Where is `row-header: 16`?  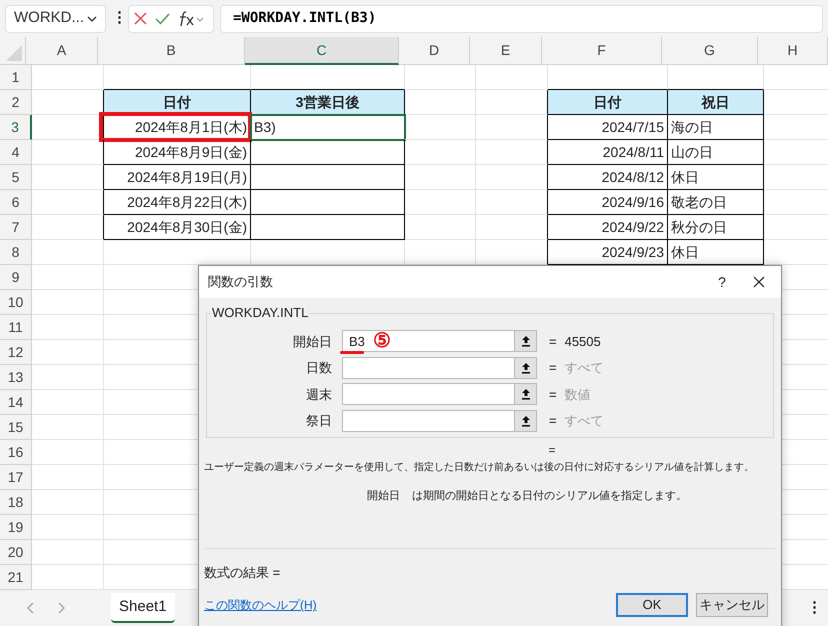
row-header: 16 is located at coordinates (16, 452).